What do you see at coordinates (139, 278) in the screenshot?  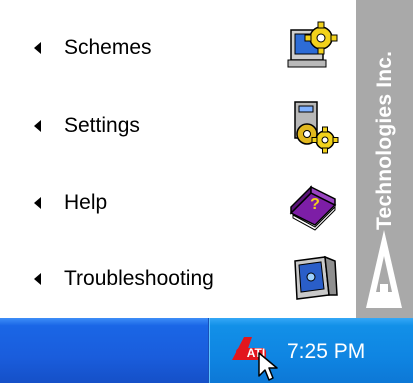 I see `menu-item-label: Troubleshooting` at bounding box center [139, 278].